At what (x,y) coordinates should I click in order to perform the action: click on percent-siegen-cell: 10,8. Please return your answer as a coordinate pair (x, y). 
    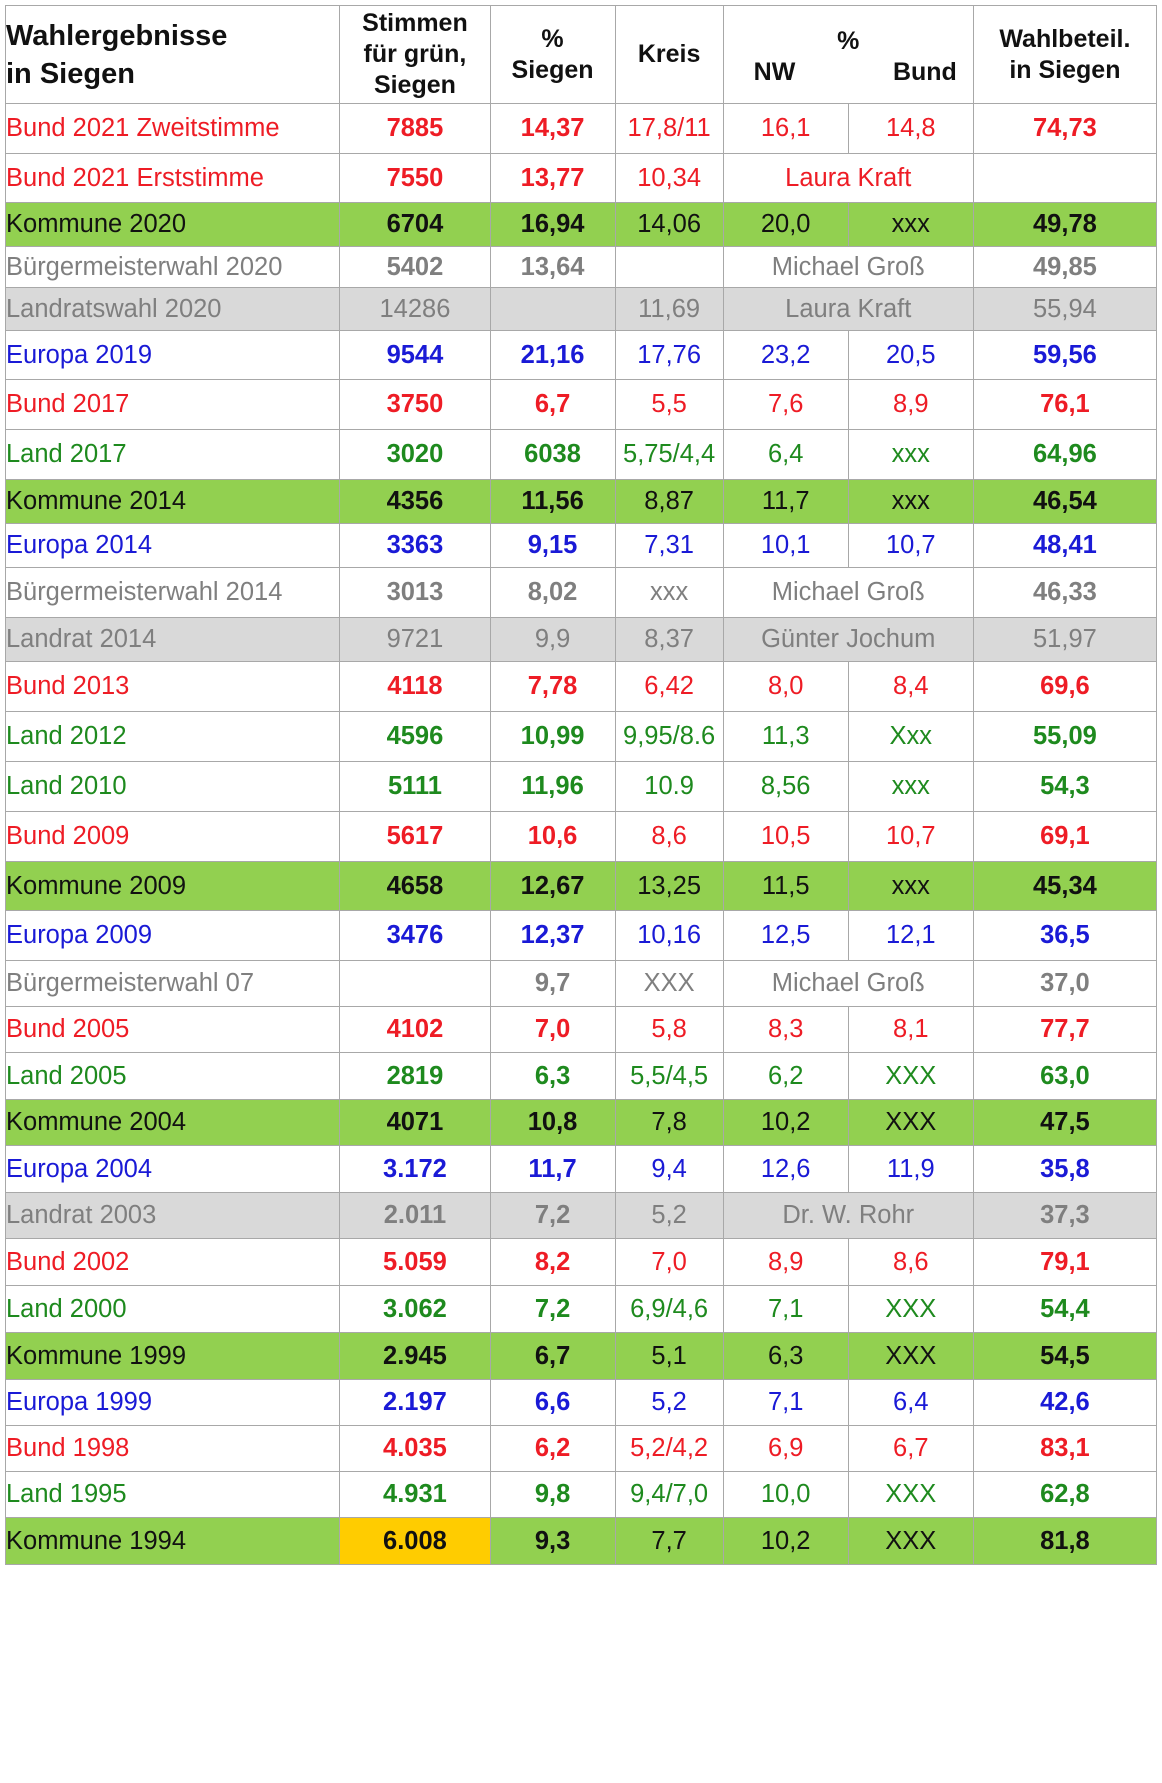
    Looking at the image, I should click on (552, 1122).